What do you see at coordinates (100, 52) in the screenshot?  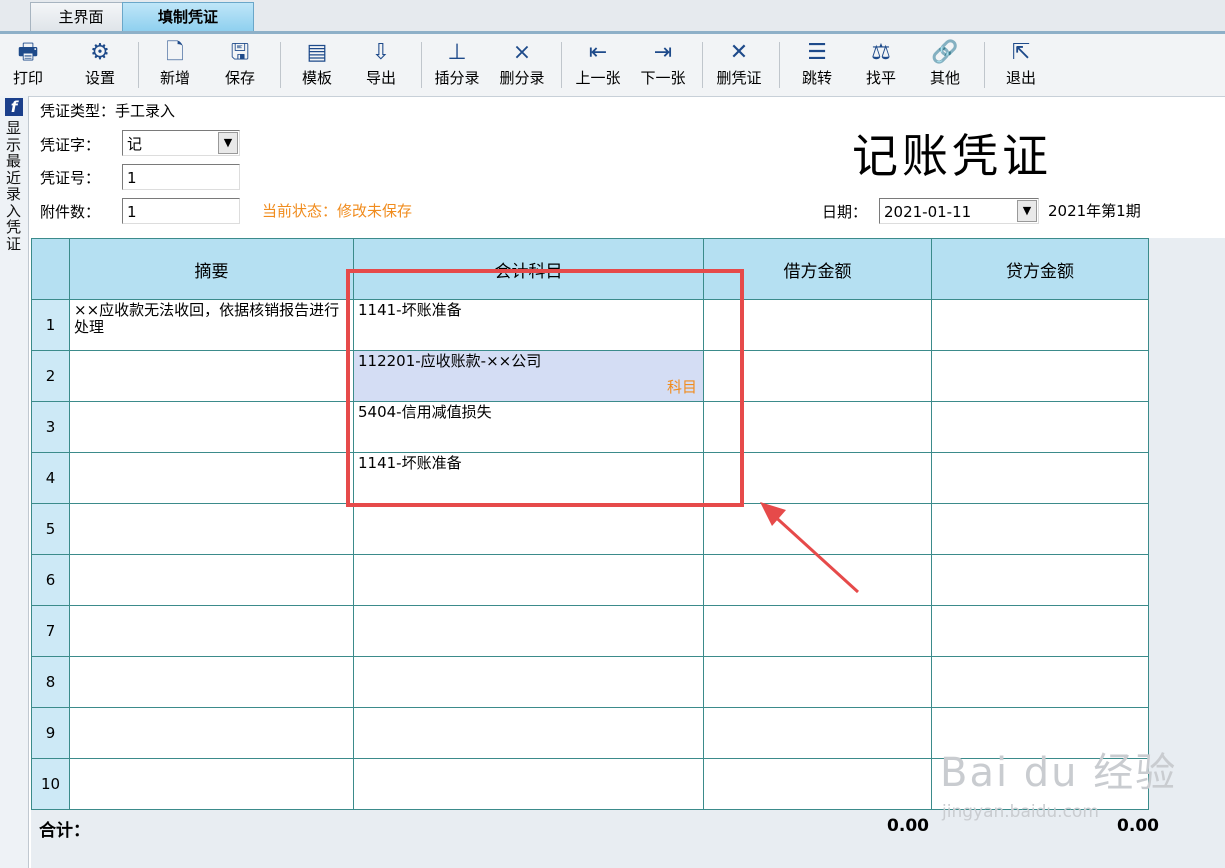 I see `settings-icon: ⚙` at bounding box center [100, 52].